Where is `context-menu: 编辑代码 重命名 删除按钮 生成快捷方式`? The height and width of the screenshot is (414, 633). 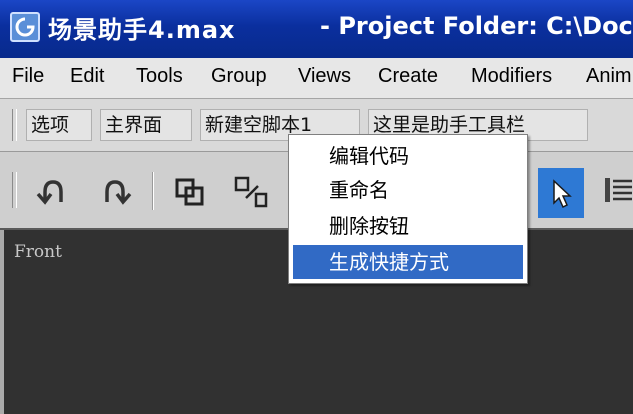 context-menu: 编辑代码 重命名 删除按钮 生成快捷方式 is located at coordinates (408, 209).